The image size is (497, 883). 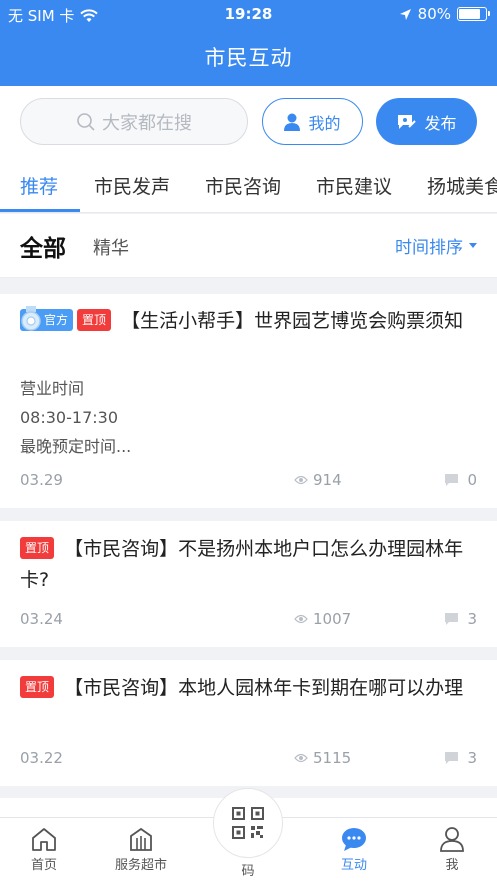 What do you see at coordinates (43, 865) in the screenshot?
I see `tabbar-home-label: 首页` at bounding box center [43, 865].